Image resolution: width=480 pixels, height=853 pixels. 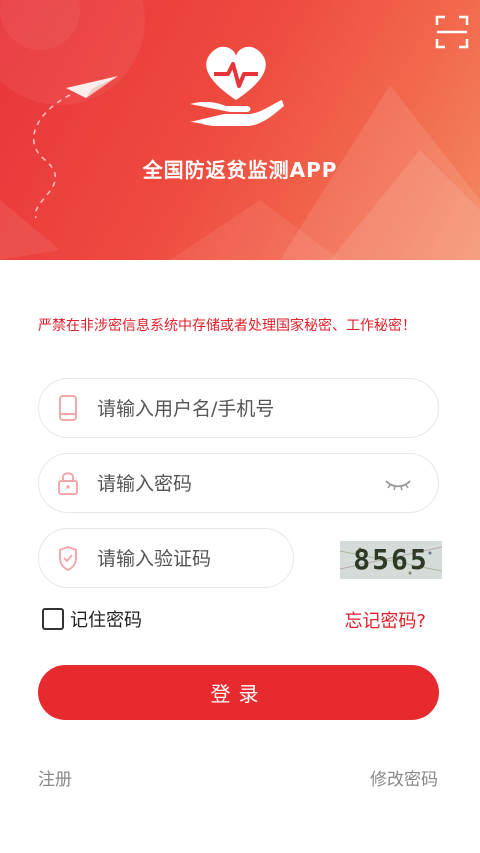 I want to click on change-password-link: 修改密码, so click(x=404, y=777).